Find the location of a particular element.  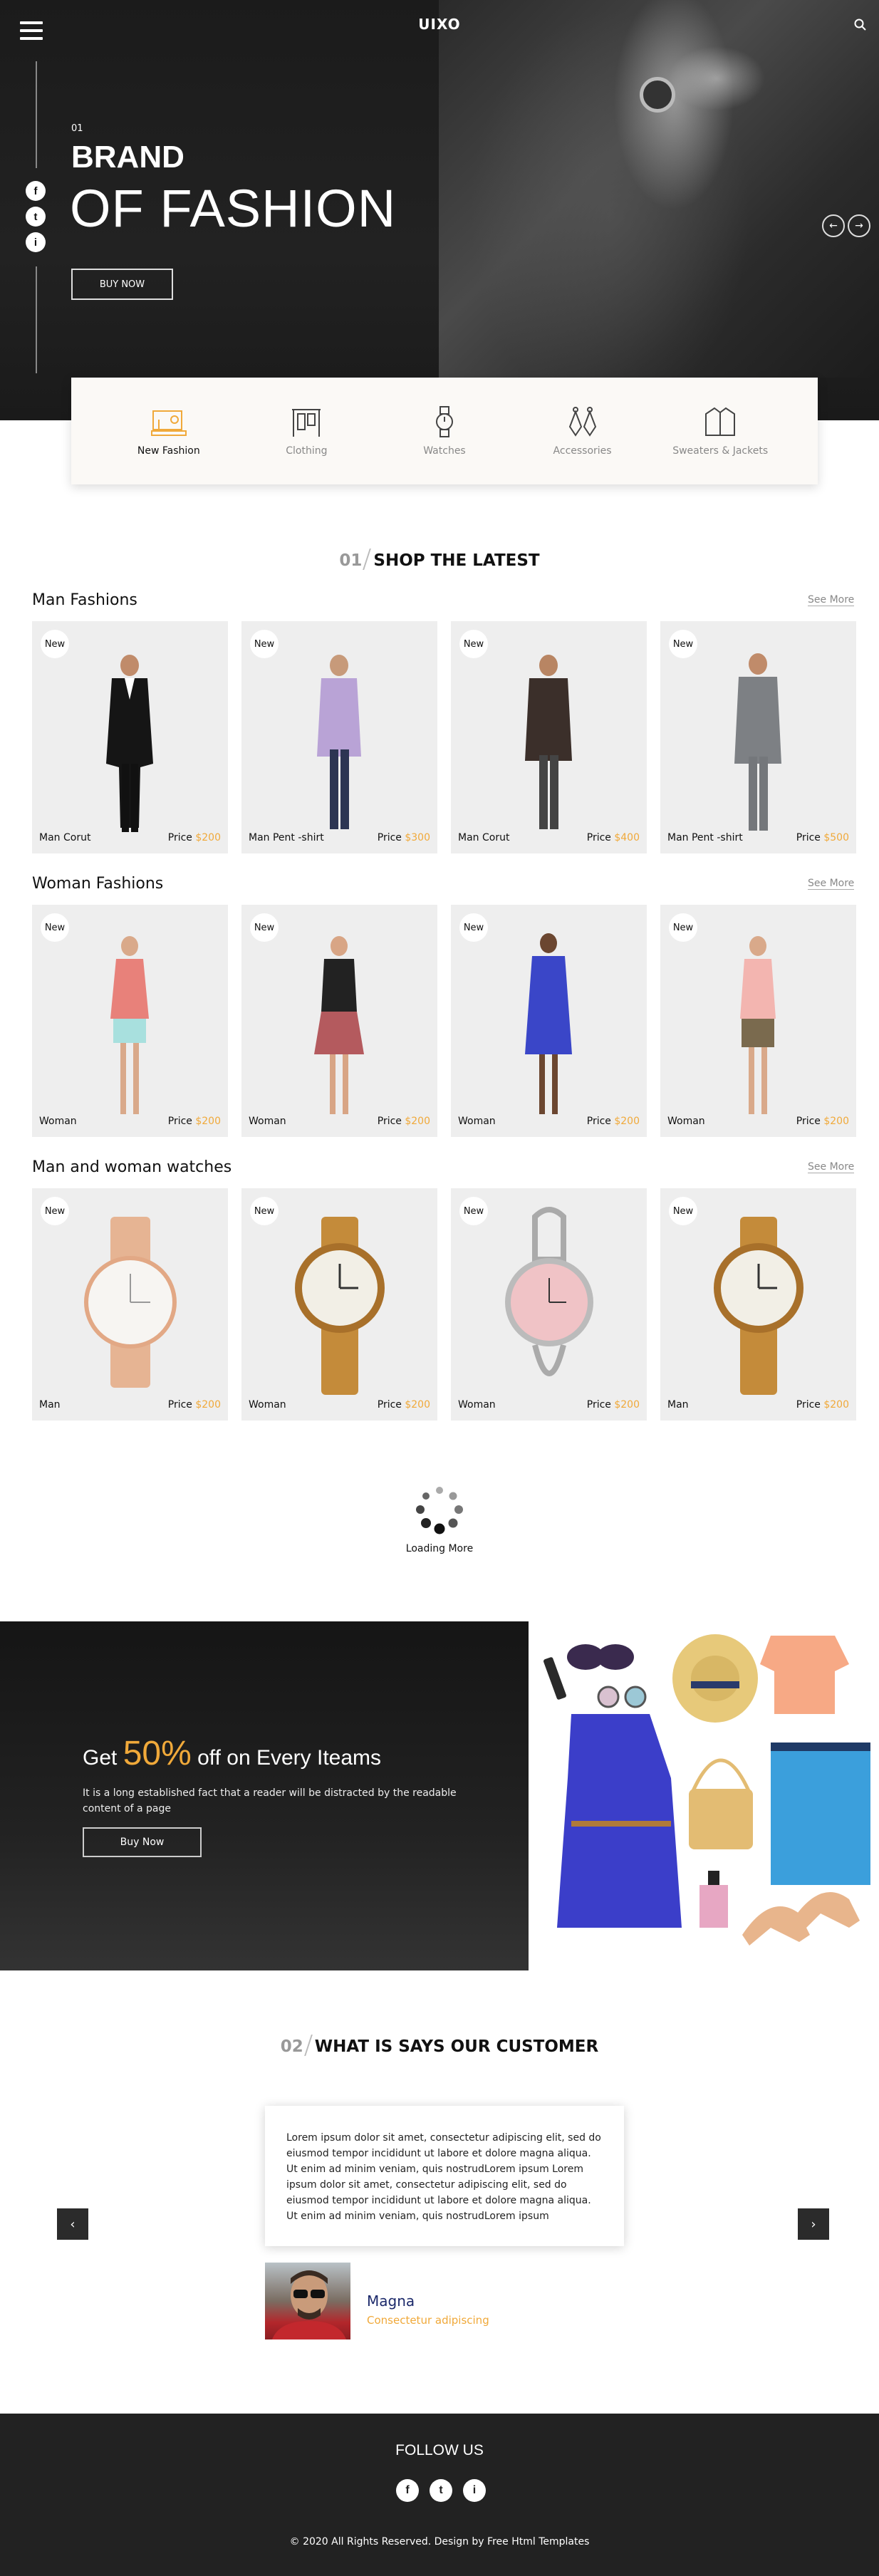

footer-twitter-icon: t is located at coordinates (441, 2490).